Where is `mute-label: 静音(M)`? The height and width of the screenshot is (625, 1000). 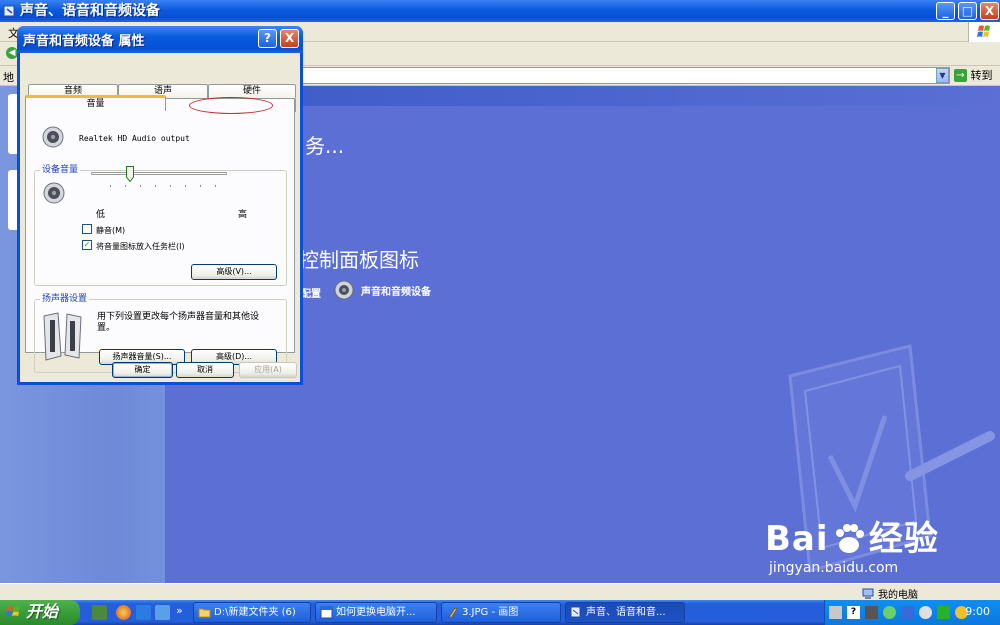 mute-label: 静音(M) is located at coordinates (111, 230).